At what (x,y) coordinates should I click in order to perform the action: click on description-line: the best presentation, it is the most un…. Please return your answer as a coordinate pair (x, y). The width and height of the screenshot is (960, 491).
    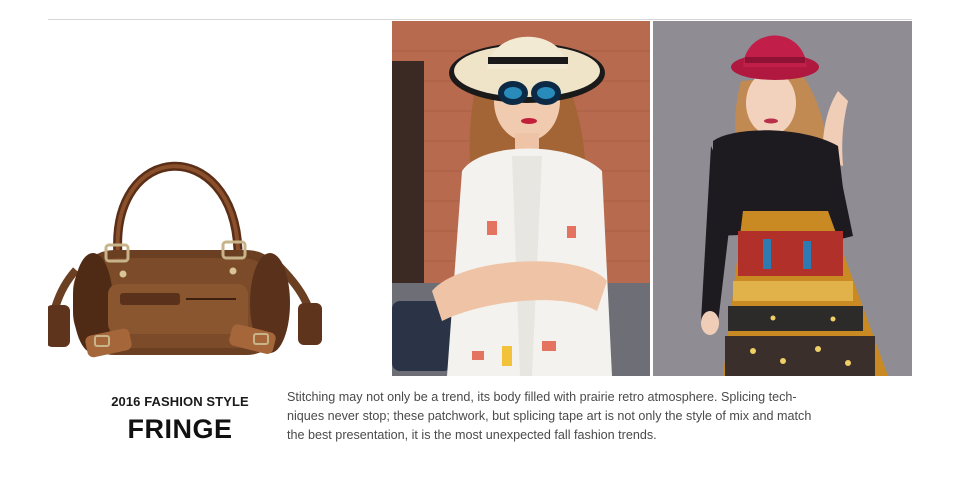
    Looking at the image, I should click on (472, 435).